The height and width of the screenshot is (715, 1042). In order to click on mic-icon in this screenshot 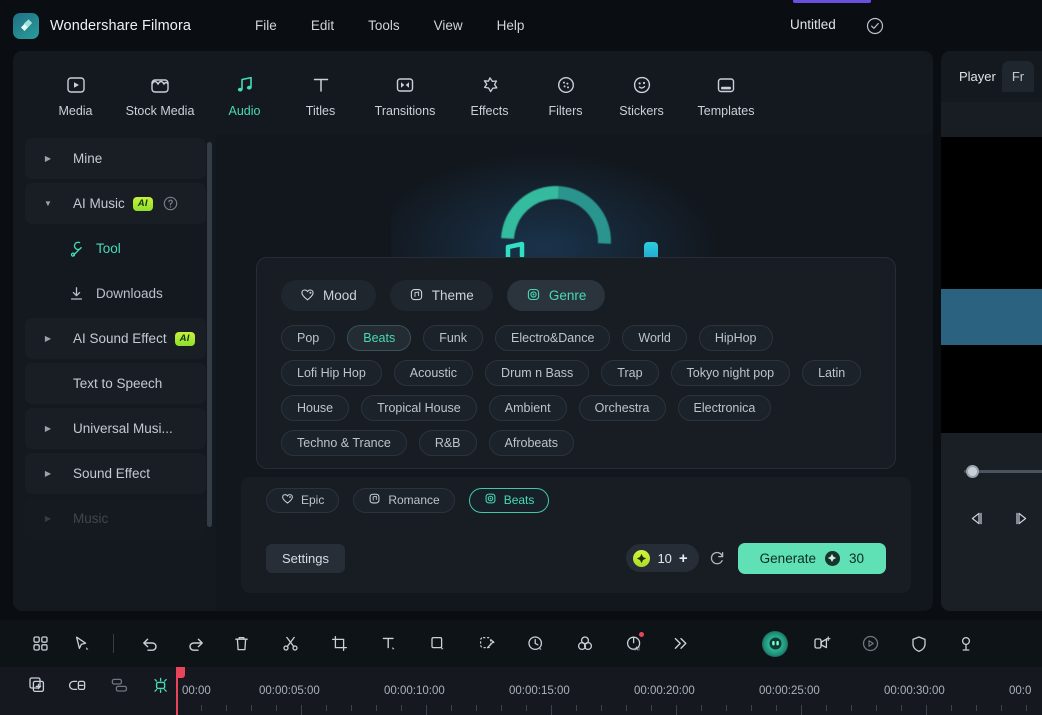, I will do `click(965, 643)`.